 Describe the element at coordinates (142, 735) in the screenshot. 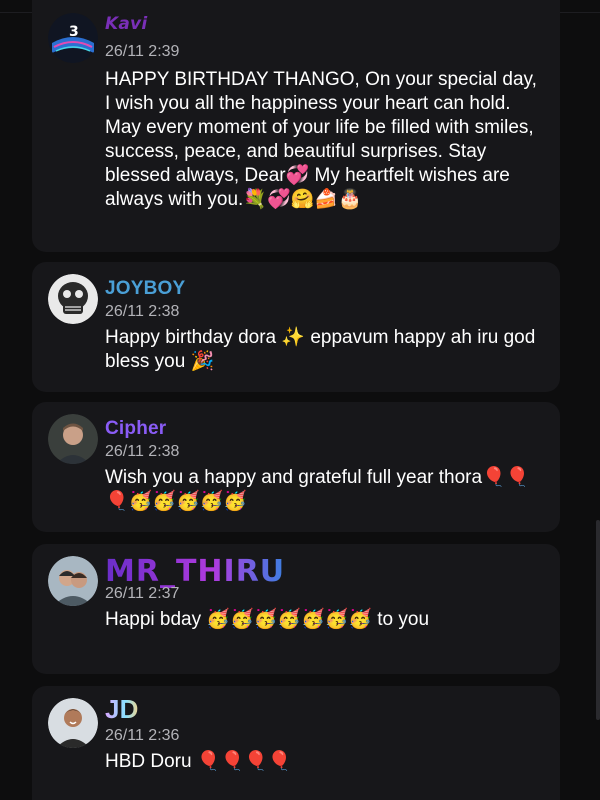

I see `timestamp: 26/11 2:36` at that location.